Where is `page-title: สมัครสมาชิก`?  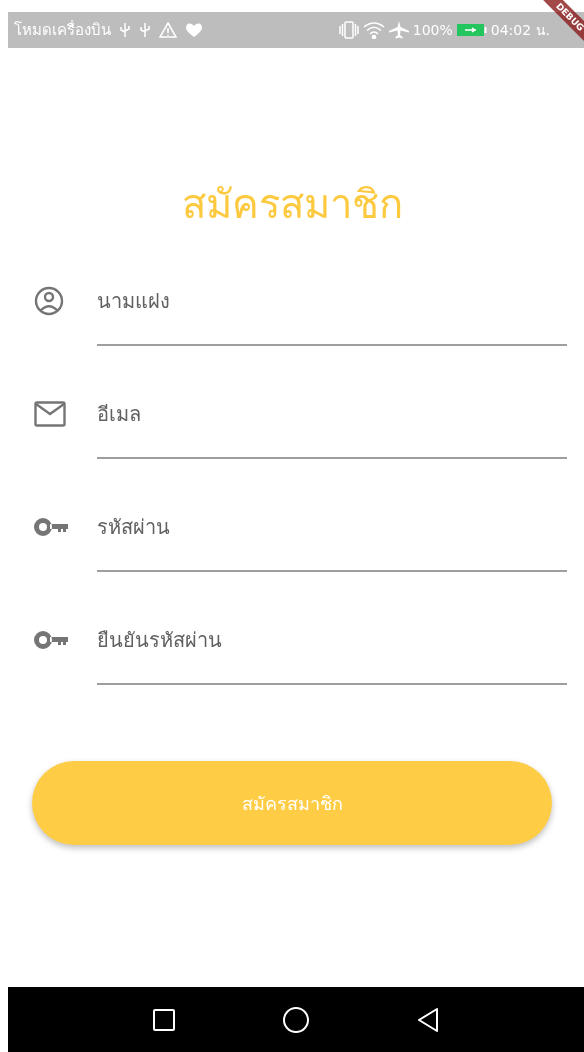 page-title: สมัครสมาชิก is located at coordinates (292, 204).